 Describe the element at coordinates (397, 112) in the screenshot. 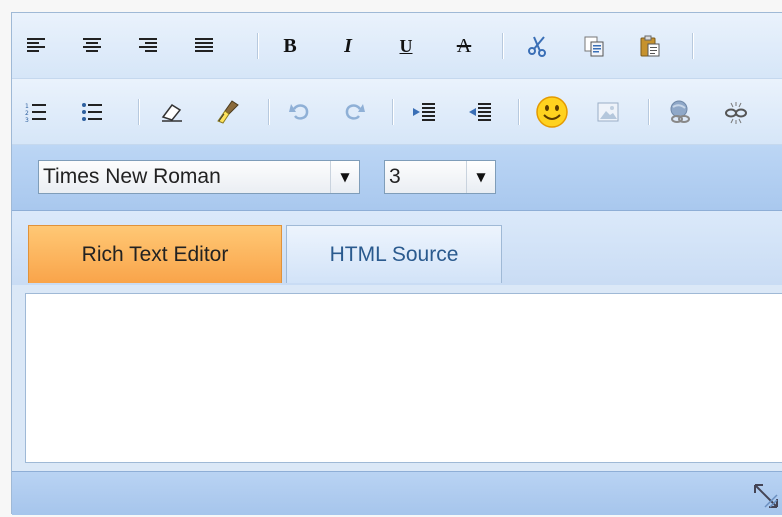

I see `insert-toolbar: 123` at that location.